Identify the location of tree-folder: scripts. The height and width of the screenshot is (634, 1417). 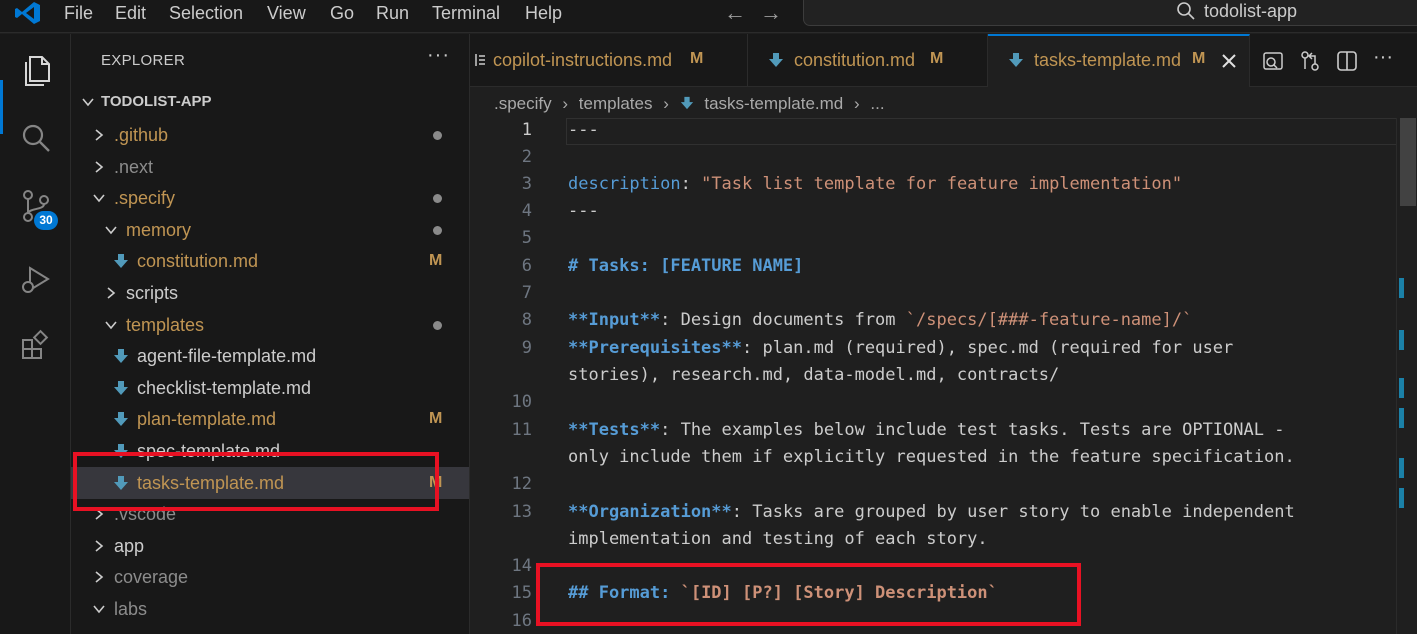
(270, 293).